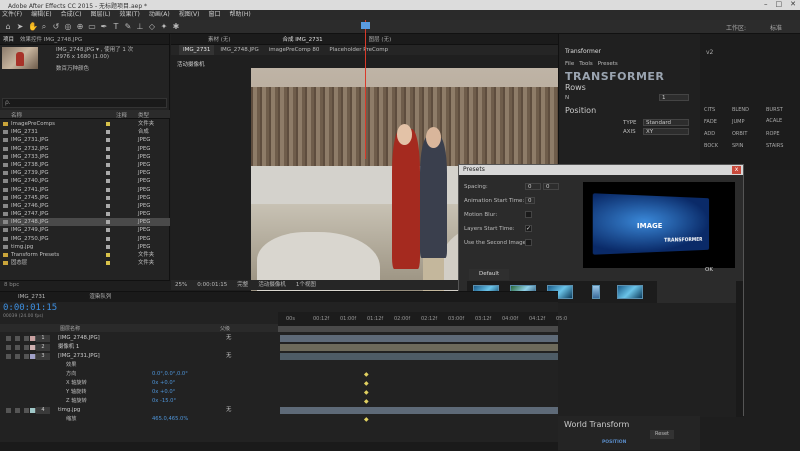 This screenshot has width=800, height=451. Describe the element at coordinates (774, 121) in the screenshot. I see `effect-acale: ACALE` at that location.